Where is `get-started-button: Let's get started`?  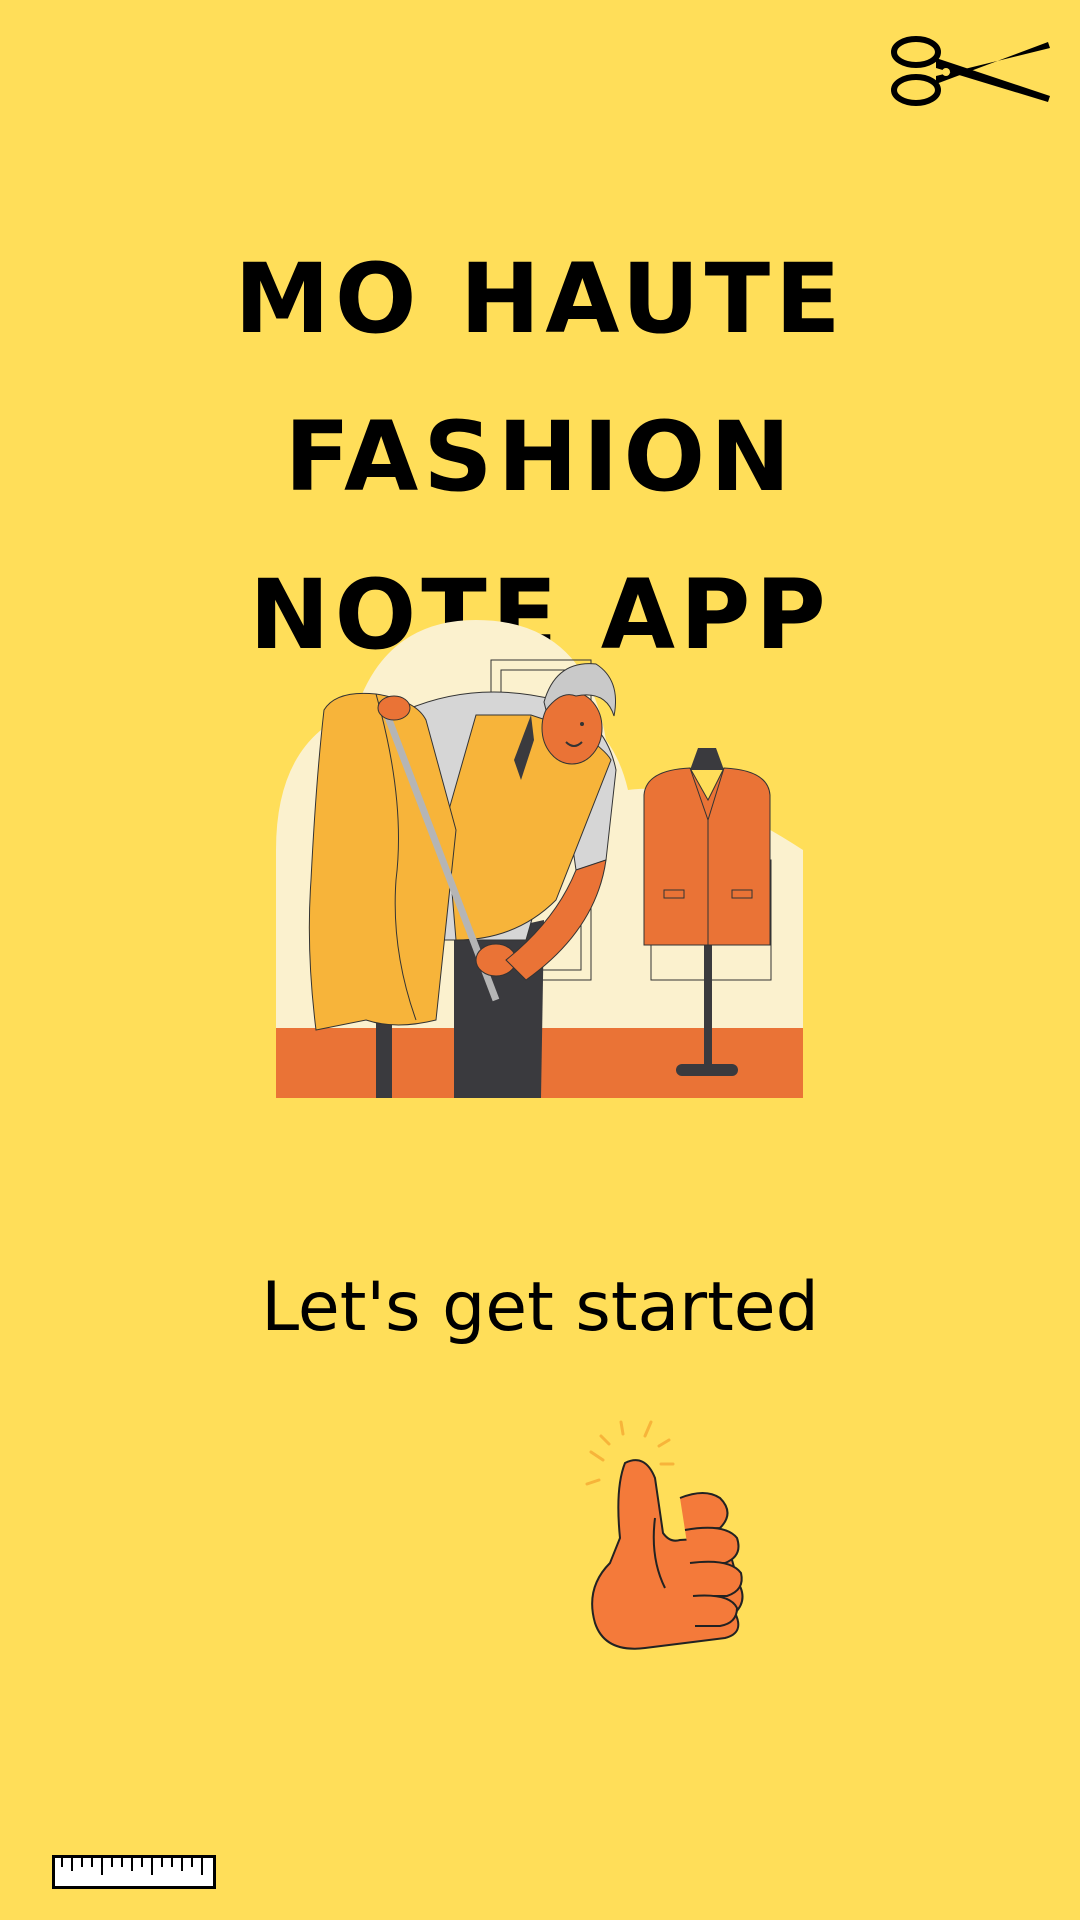 get-started-button: Let's get started is located at coordinates (540, 1307).